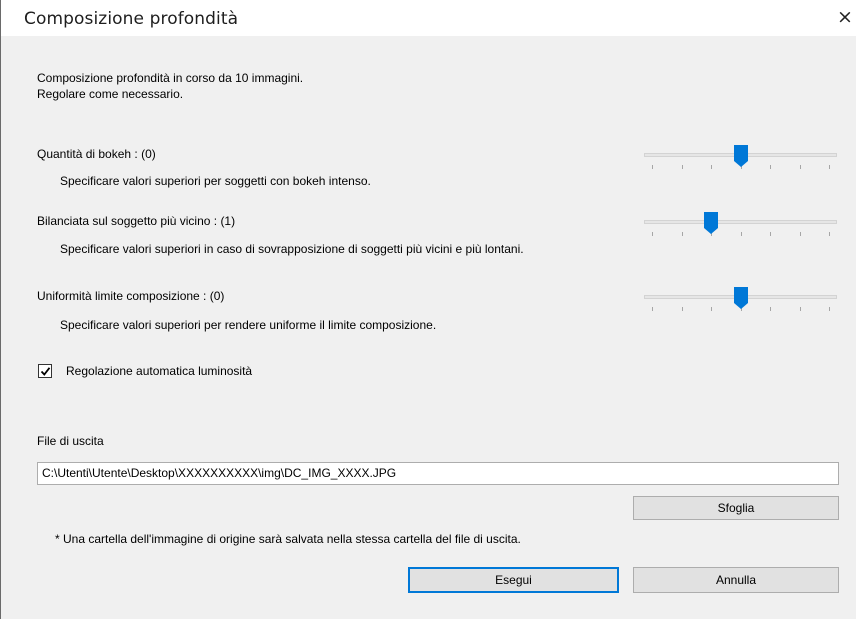 The width and height of the screenshot is (856, 619). Describe the element at coordinates (428, 18) in the screenshot. I see `title-bar: Composizione profondità ×` at that location.